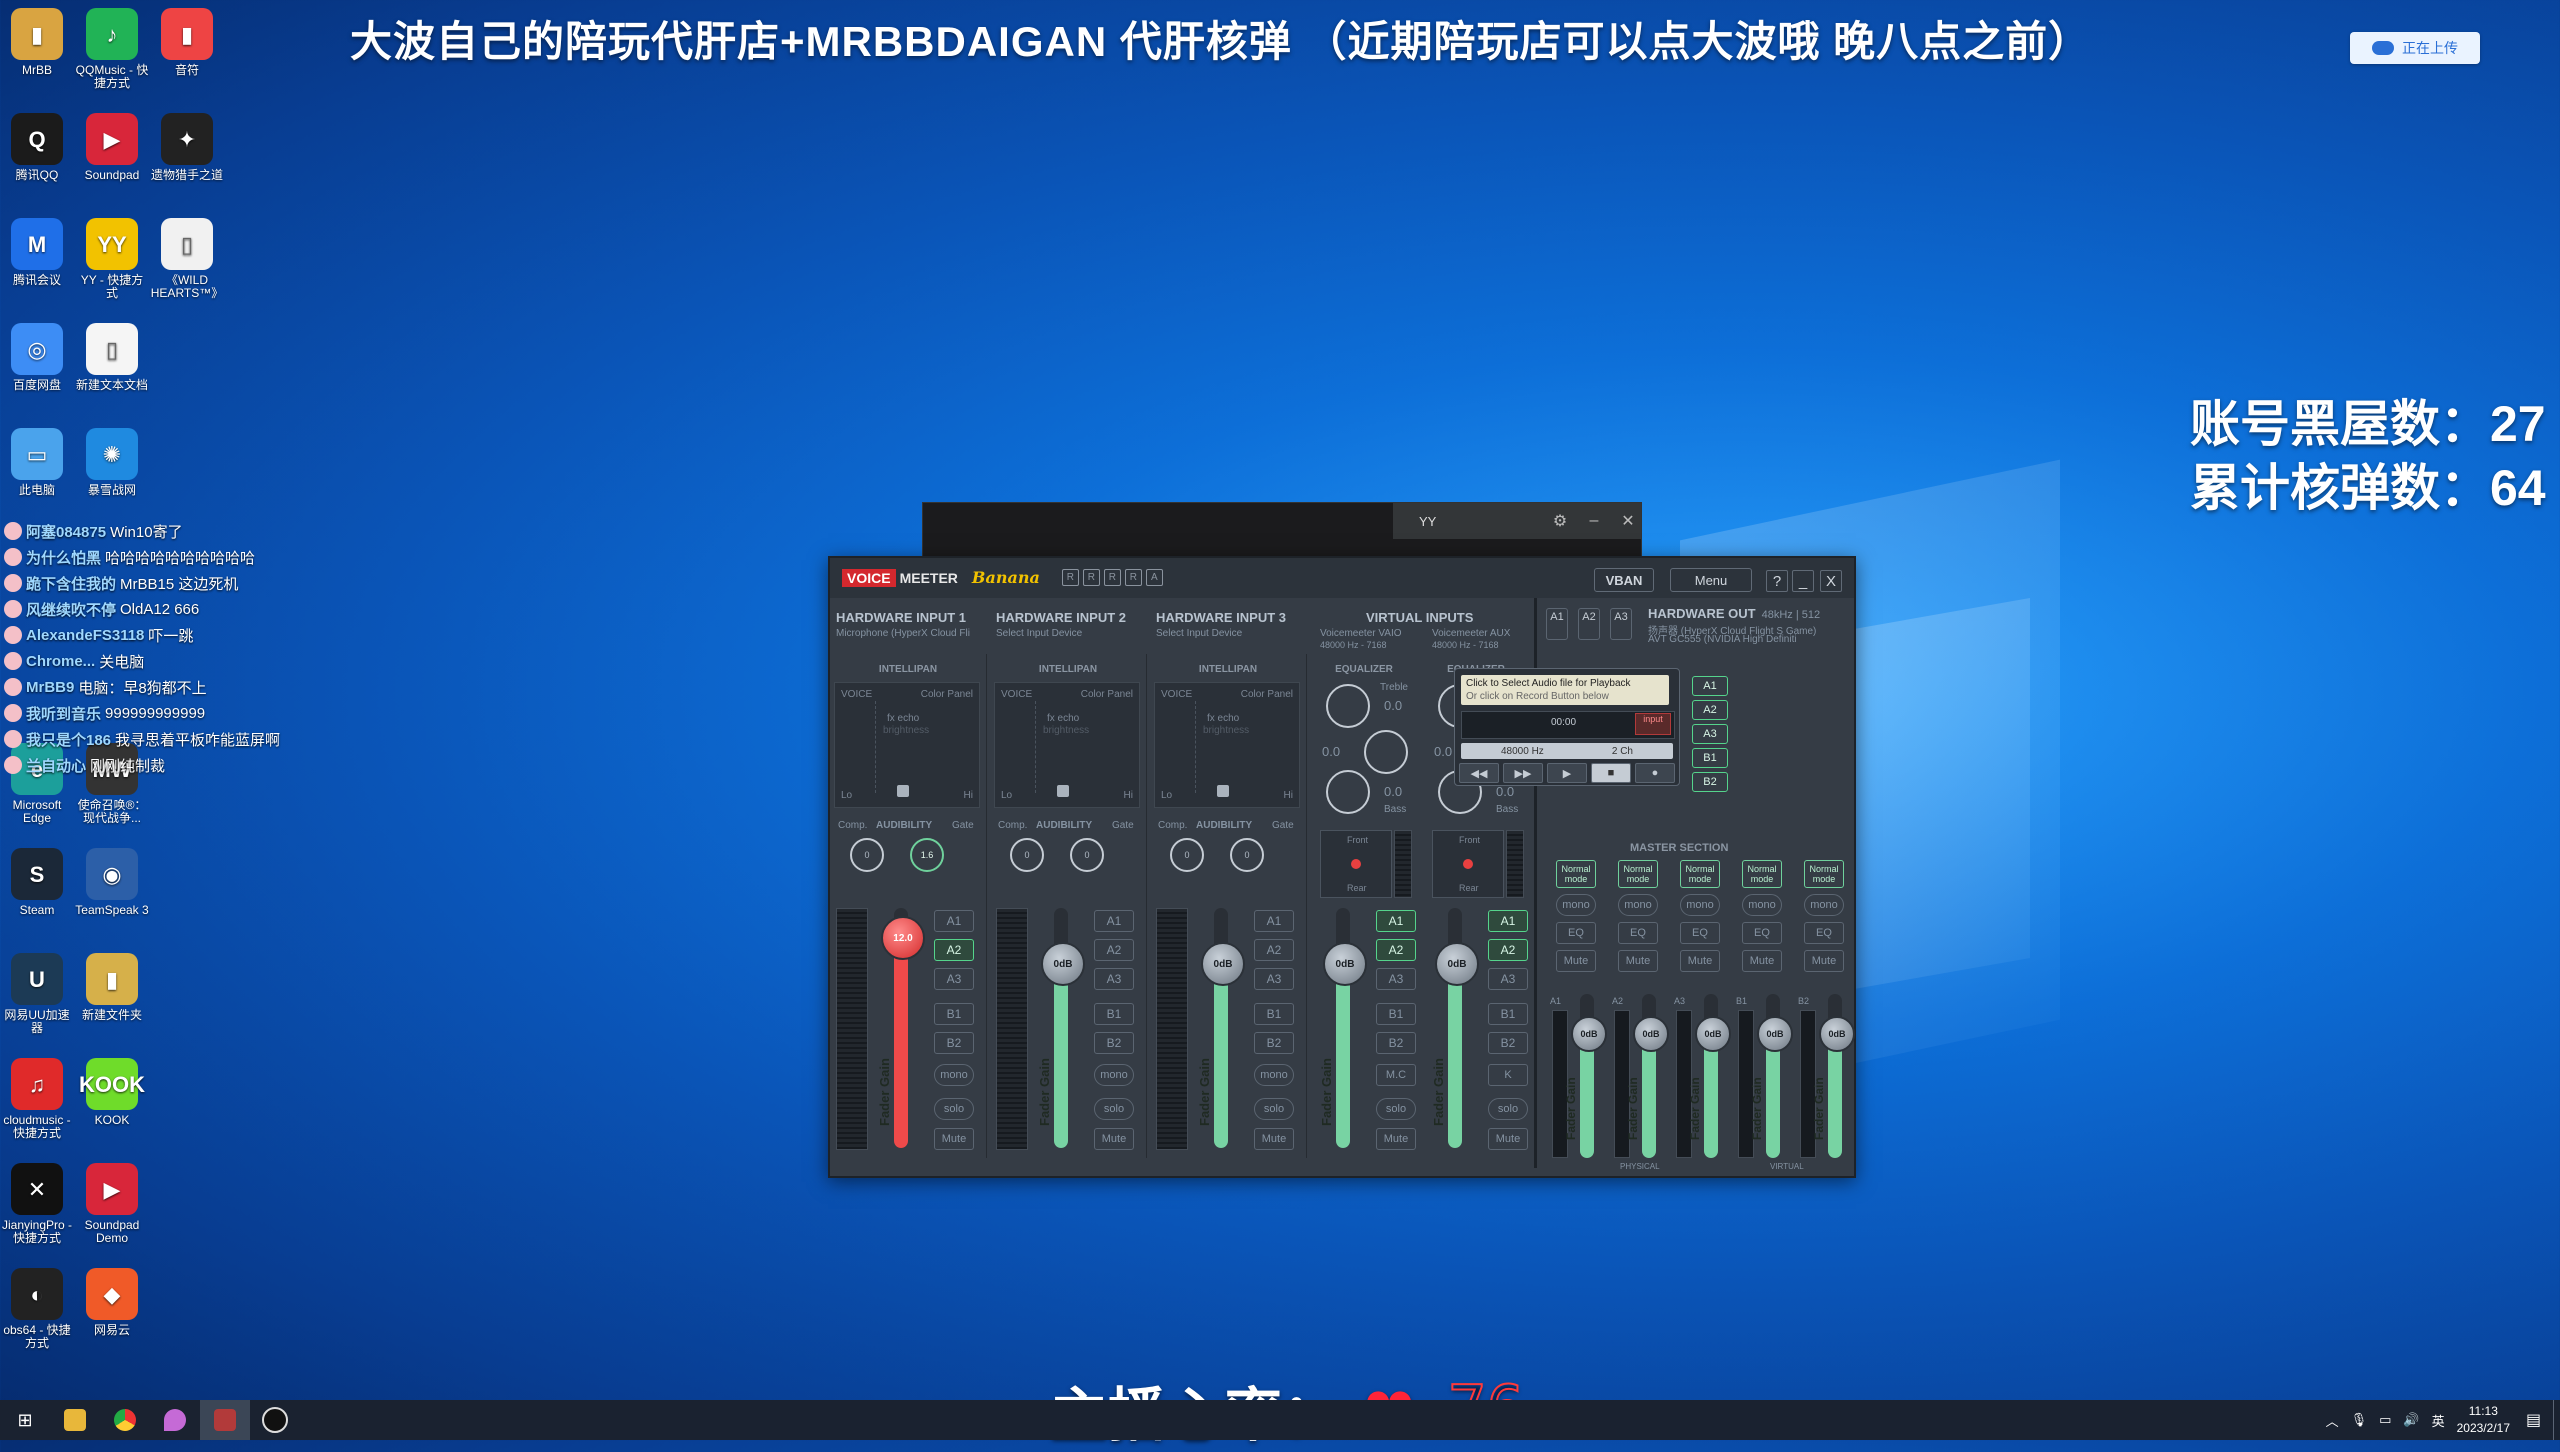  What do you see at coordinates (37, 1309) in the screenshot?
I see `desktop-icon: ◐ obs64 - 快捷方式` at bounding box center [37, 1309].